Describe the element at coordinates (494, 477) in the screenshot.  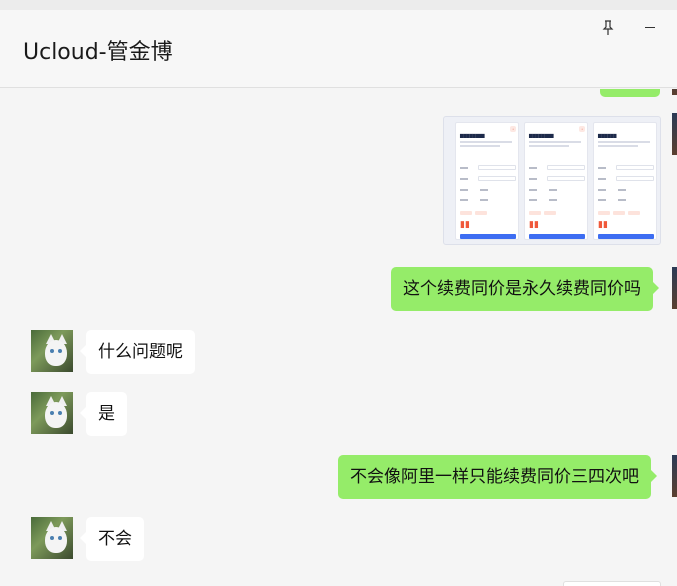
I see `message-text: 不会像阿里一样只能续费同价三四次吧` at that location.